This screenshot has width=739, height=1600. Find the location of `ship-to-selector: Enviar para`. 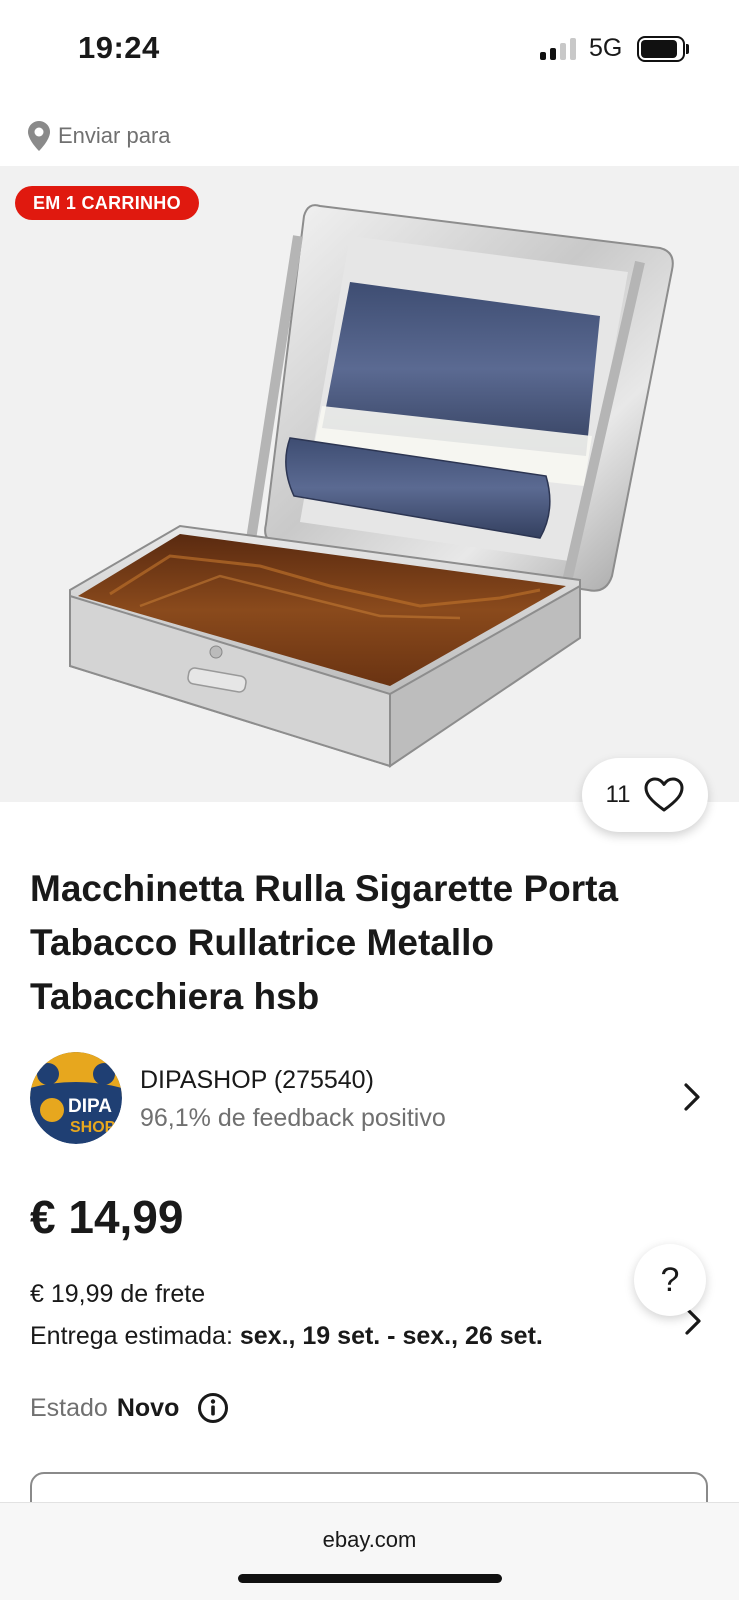

ship-to-selector: Enviar para is located at coordinates (99, 136).